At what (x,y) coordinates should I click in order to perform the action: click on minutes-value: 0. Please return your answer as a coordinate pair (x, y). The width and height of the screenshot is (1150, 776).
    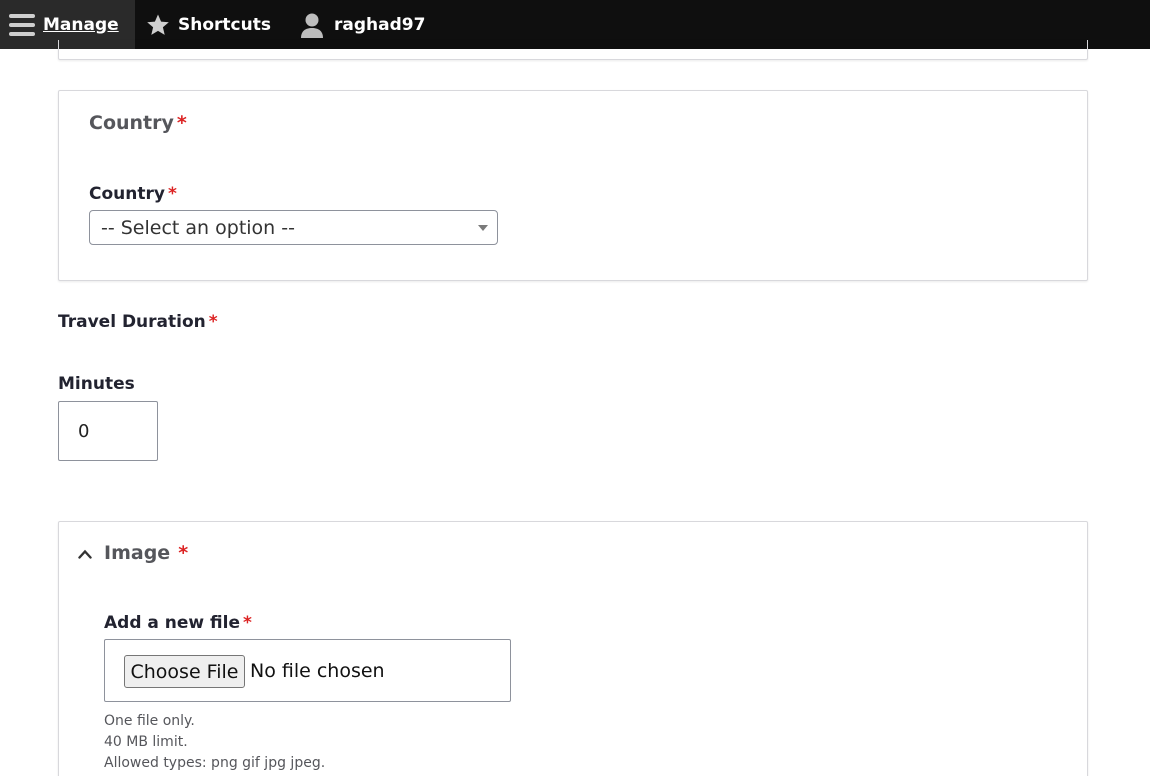
    Looking at the image, I should click on (84, 431).